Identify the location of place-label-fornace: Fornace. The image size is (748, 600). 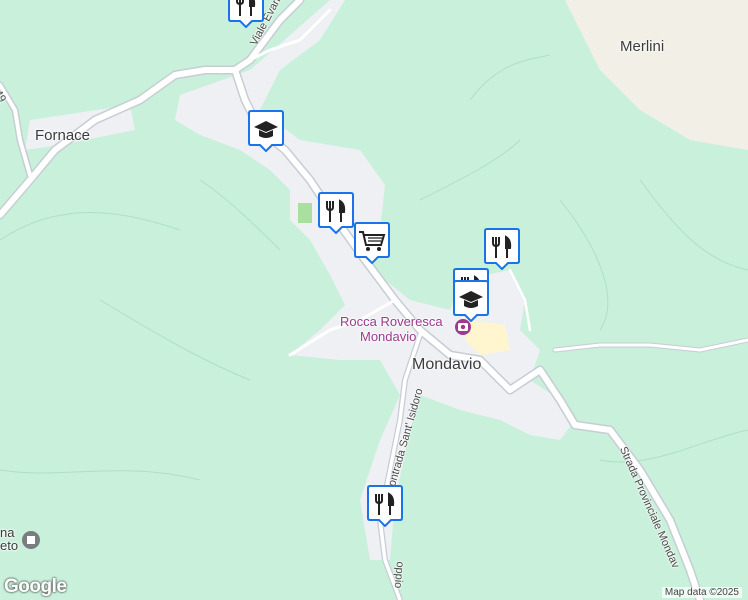
(63, 135).